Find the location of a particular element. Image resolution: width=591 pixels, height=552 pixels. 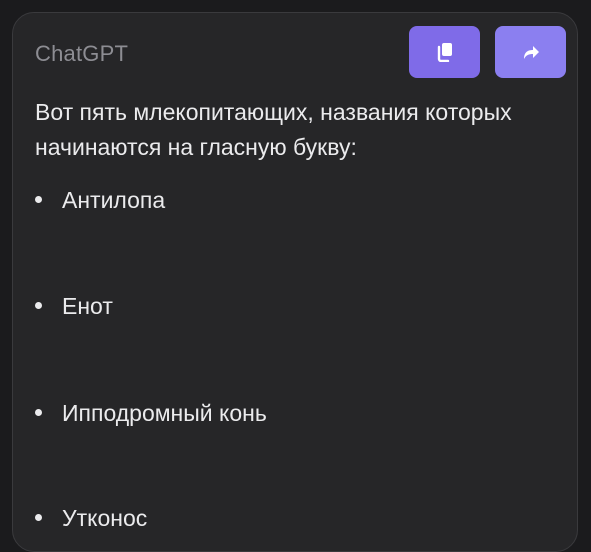

list-item-label: Ипподромный конь is located at coordinates (164, 413).